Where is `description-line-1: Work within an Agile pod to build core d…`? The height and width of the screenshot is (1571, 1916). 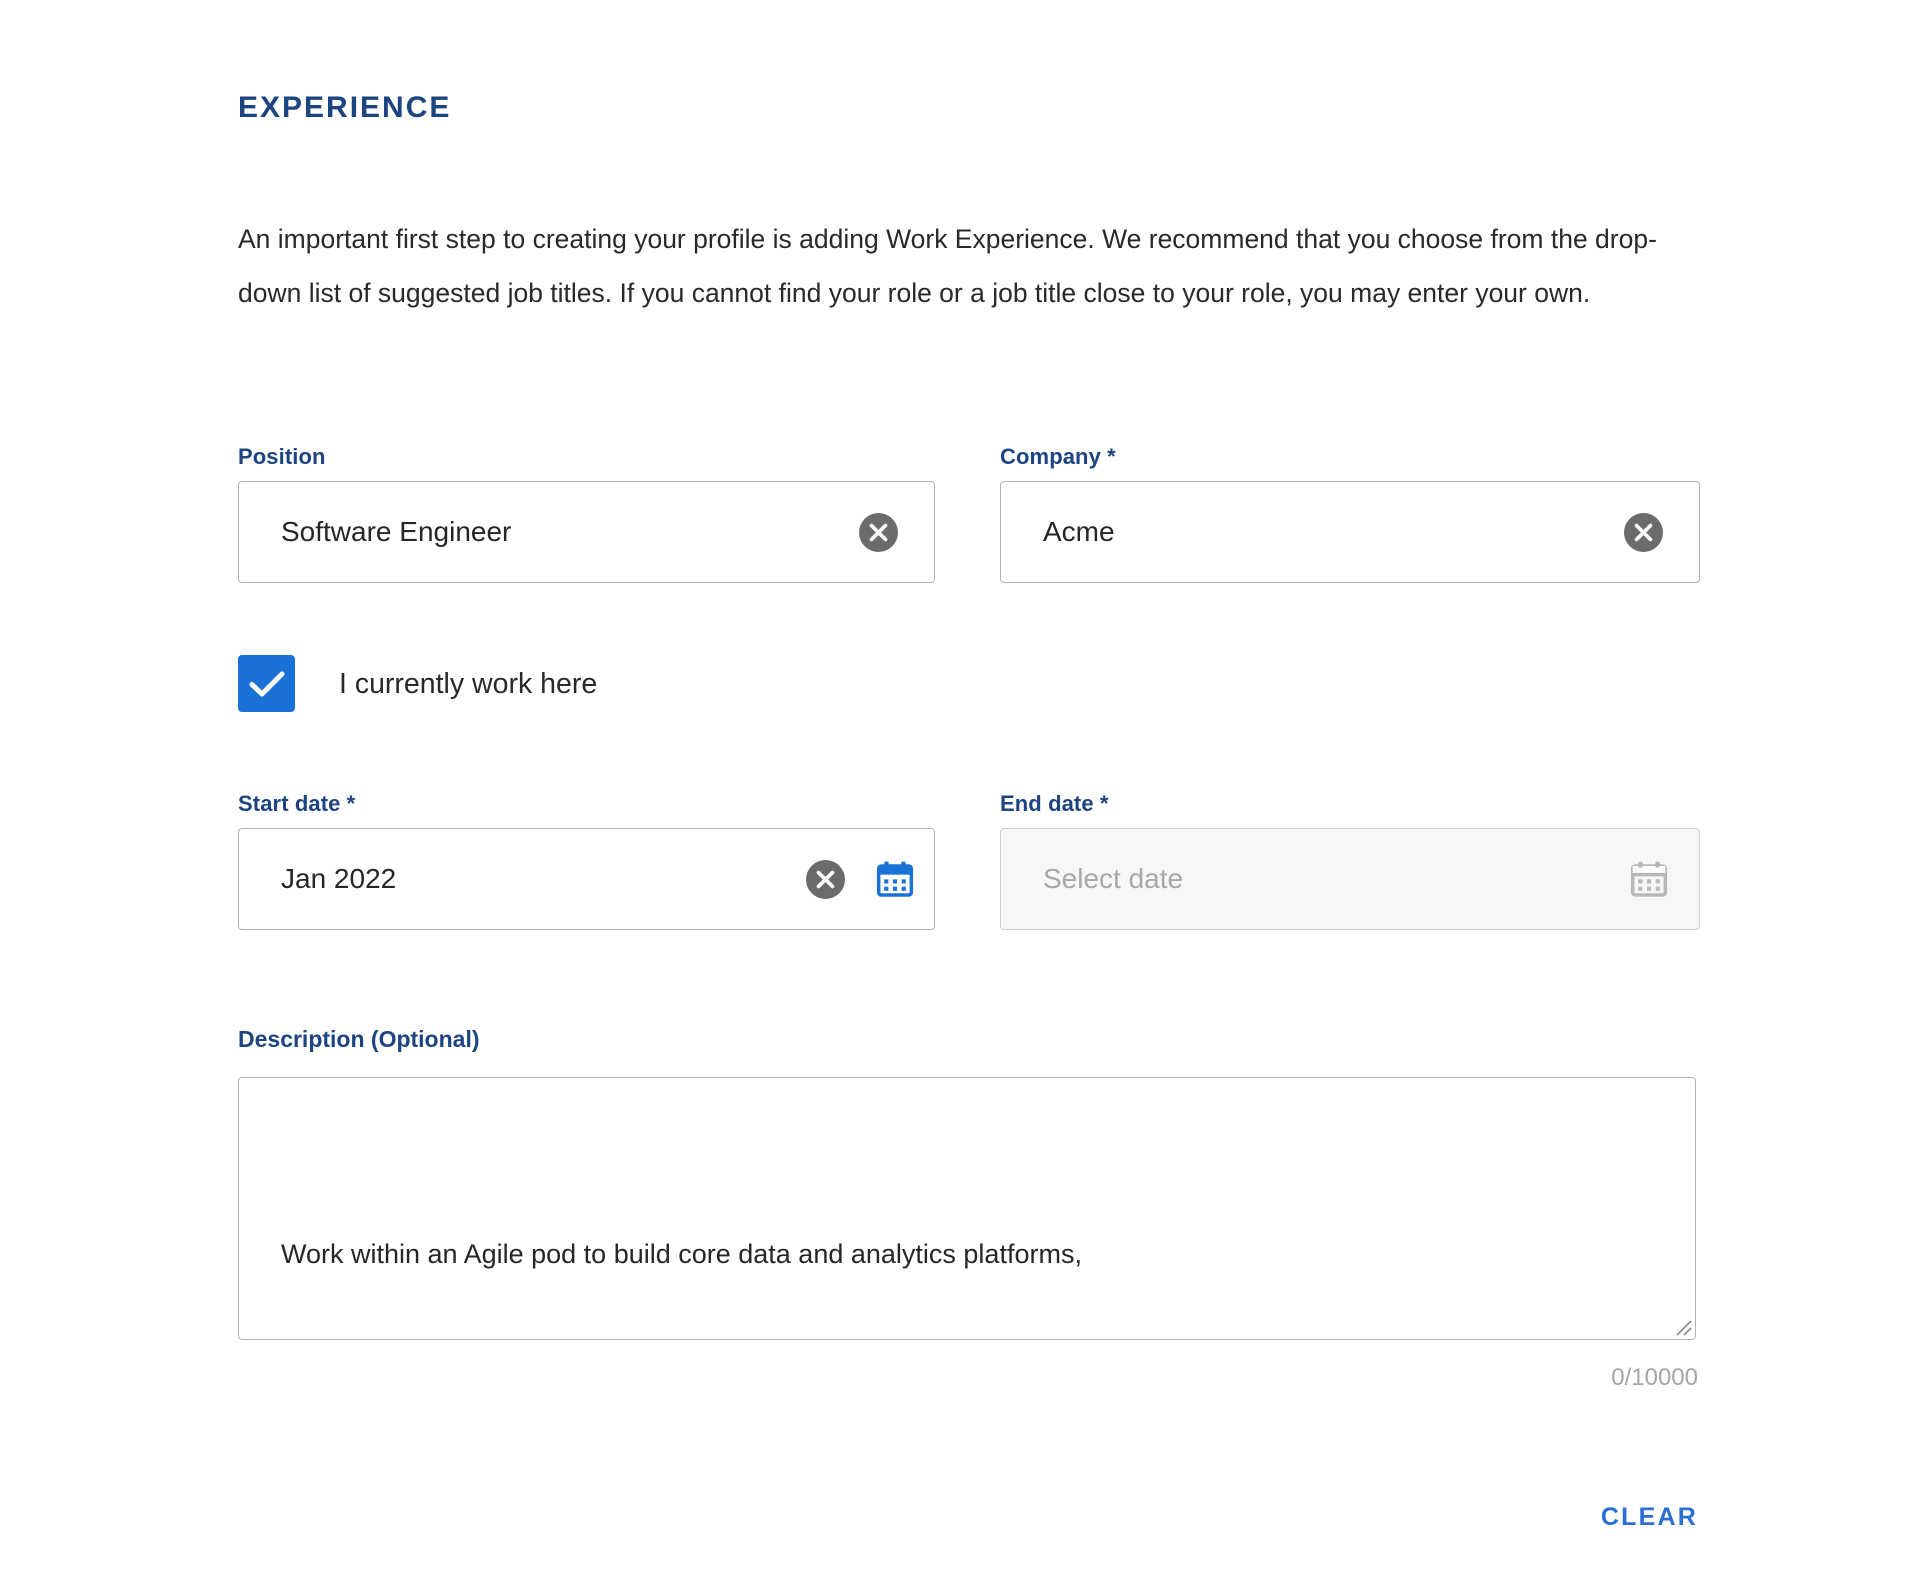 description-line-1: Work within an Agile pod to build core d… is located at coordinates (681, 1254).